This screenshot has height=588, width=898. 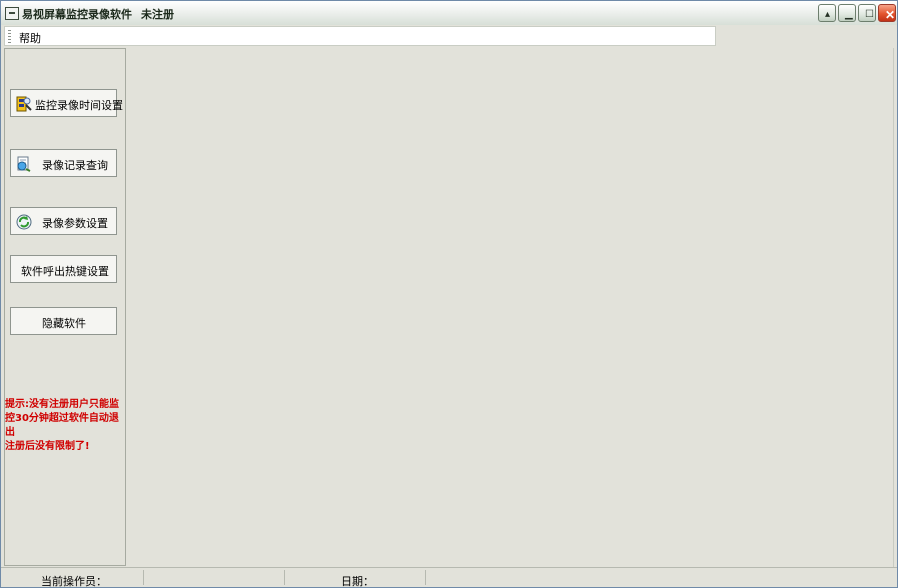 What do you see at coordinates (30, 38) in the screenshot?
I see `menu-help: 帮助` at bounding box center [30, 38].